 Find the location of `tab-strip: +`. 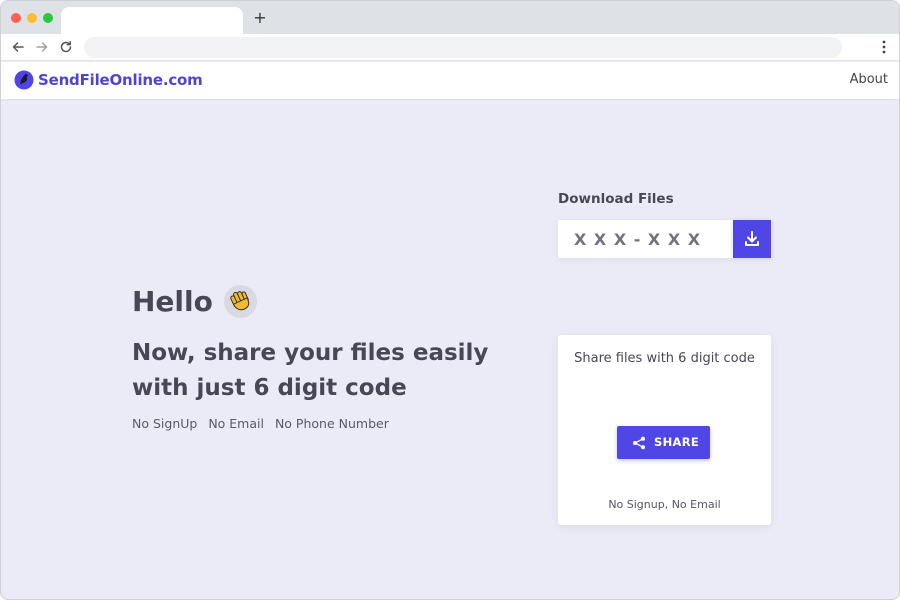

tab-strip: + is located at coordinates (450, 17).